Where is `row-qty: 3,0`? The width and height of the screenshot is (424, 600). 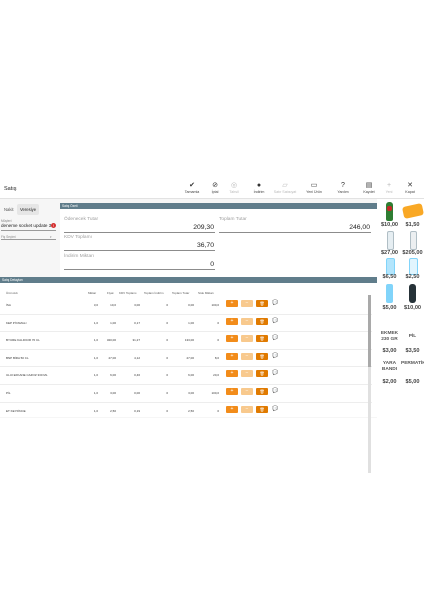 row-qty: 3,0 is located at coordinates (95, 305).